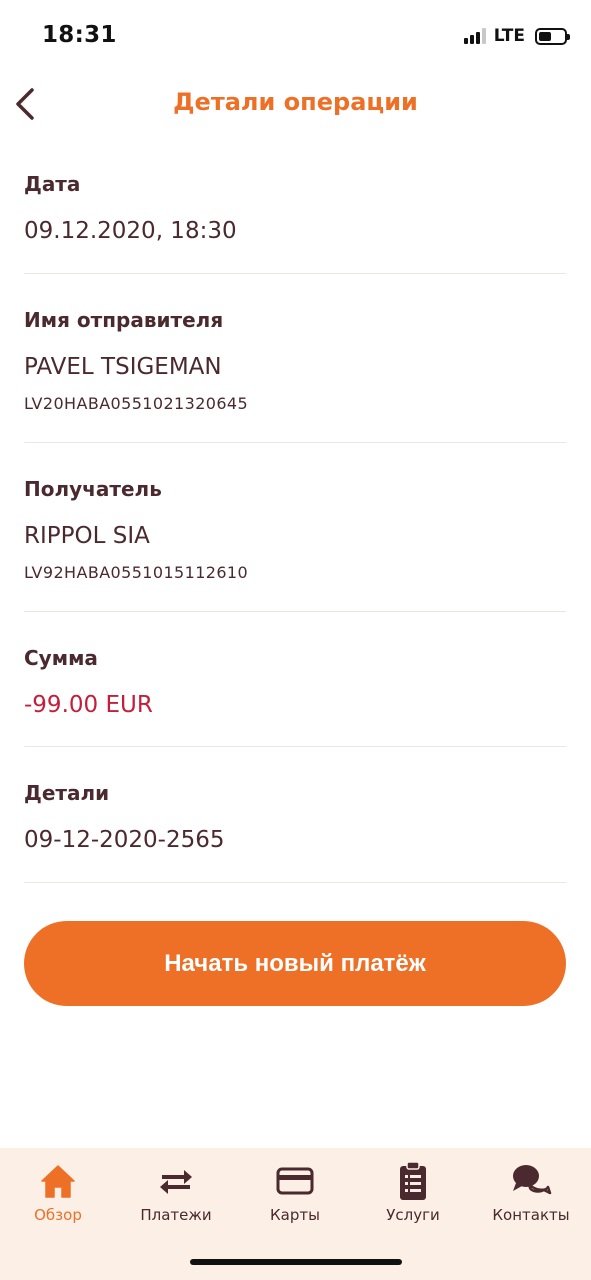  I want to click on chat-bubbles-icon, so click(532, 1180).